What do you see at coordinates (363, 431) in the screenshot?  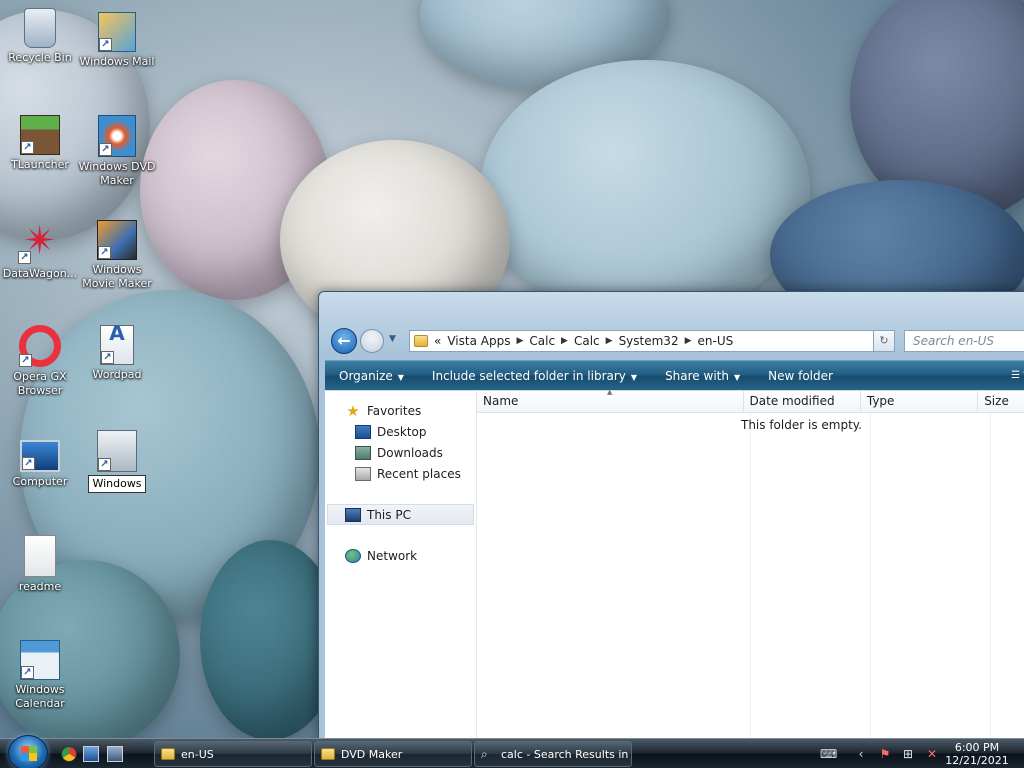 I see `desktop-icon` at bounding box center [363, 431].